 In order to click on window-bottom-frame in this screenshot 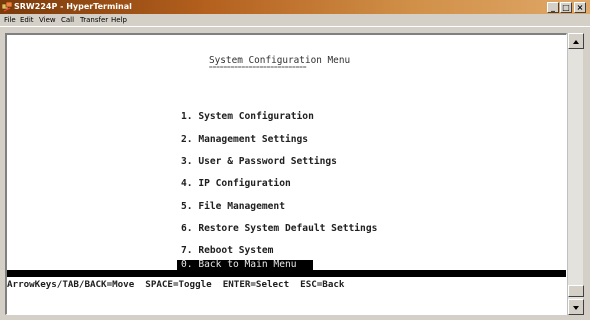, I will do `click(295, 317)`.